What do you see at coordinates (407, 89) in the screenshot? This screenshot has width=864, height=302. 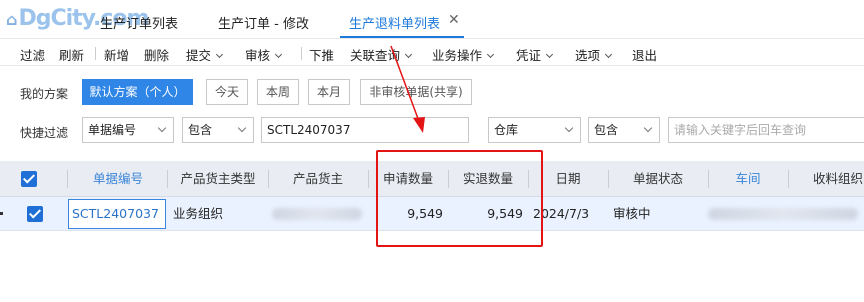 I see `annotation-arrow` at bounding box center [407, 89].